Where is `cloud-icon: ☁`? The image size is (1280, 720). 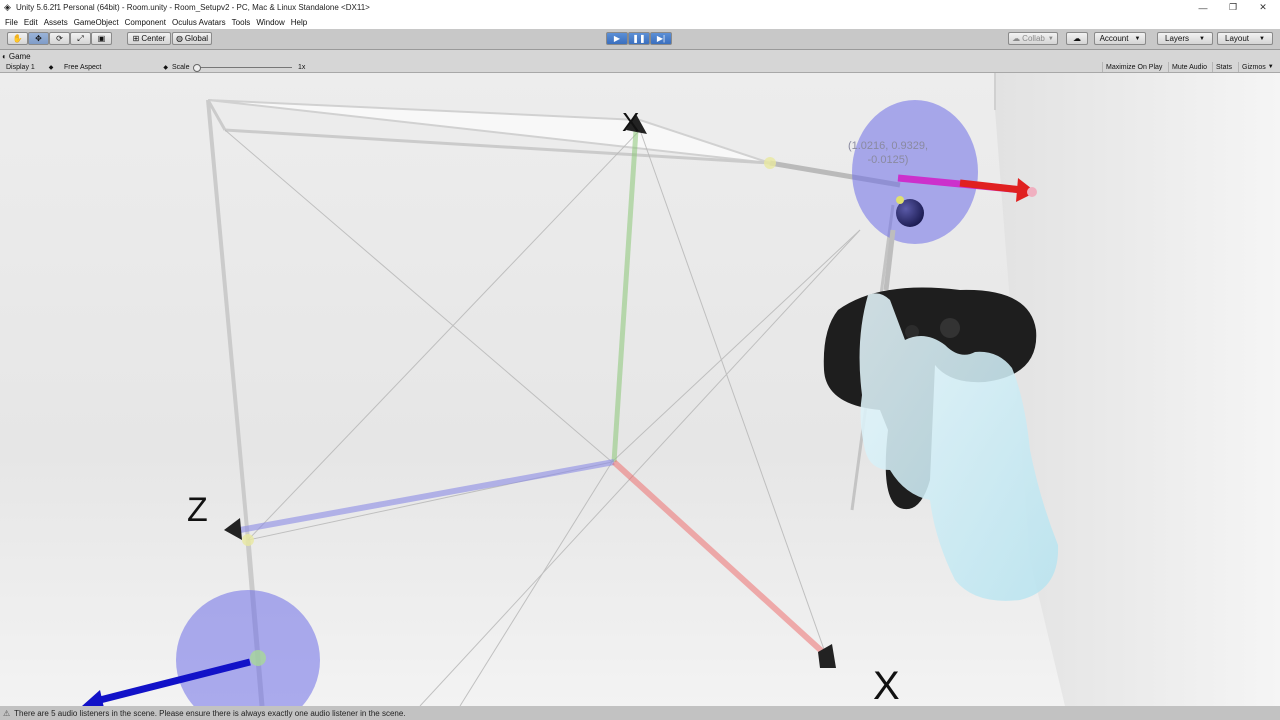 cloud-icon: ☁ is located at coordinates (1077, 38).